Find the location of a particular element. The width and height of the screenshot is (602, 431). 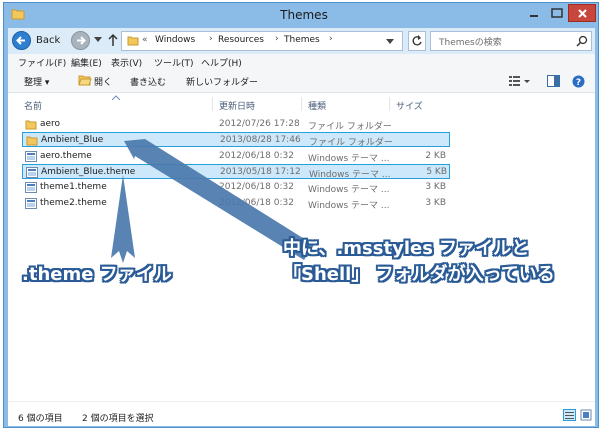

view-options-icon is located at coordinates (520, 82).